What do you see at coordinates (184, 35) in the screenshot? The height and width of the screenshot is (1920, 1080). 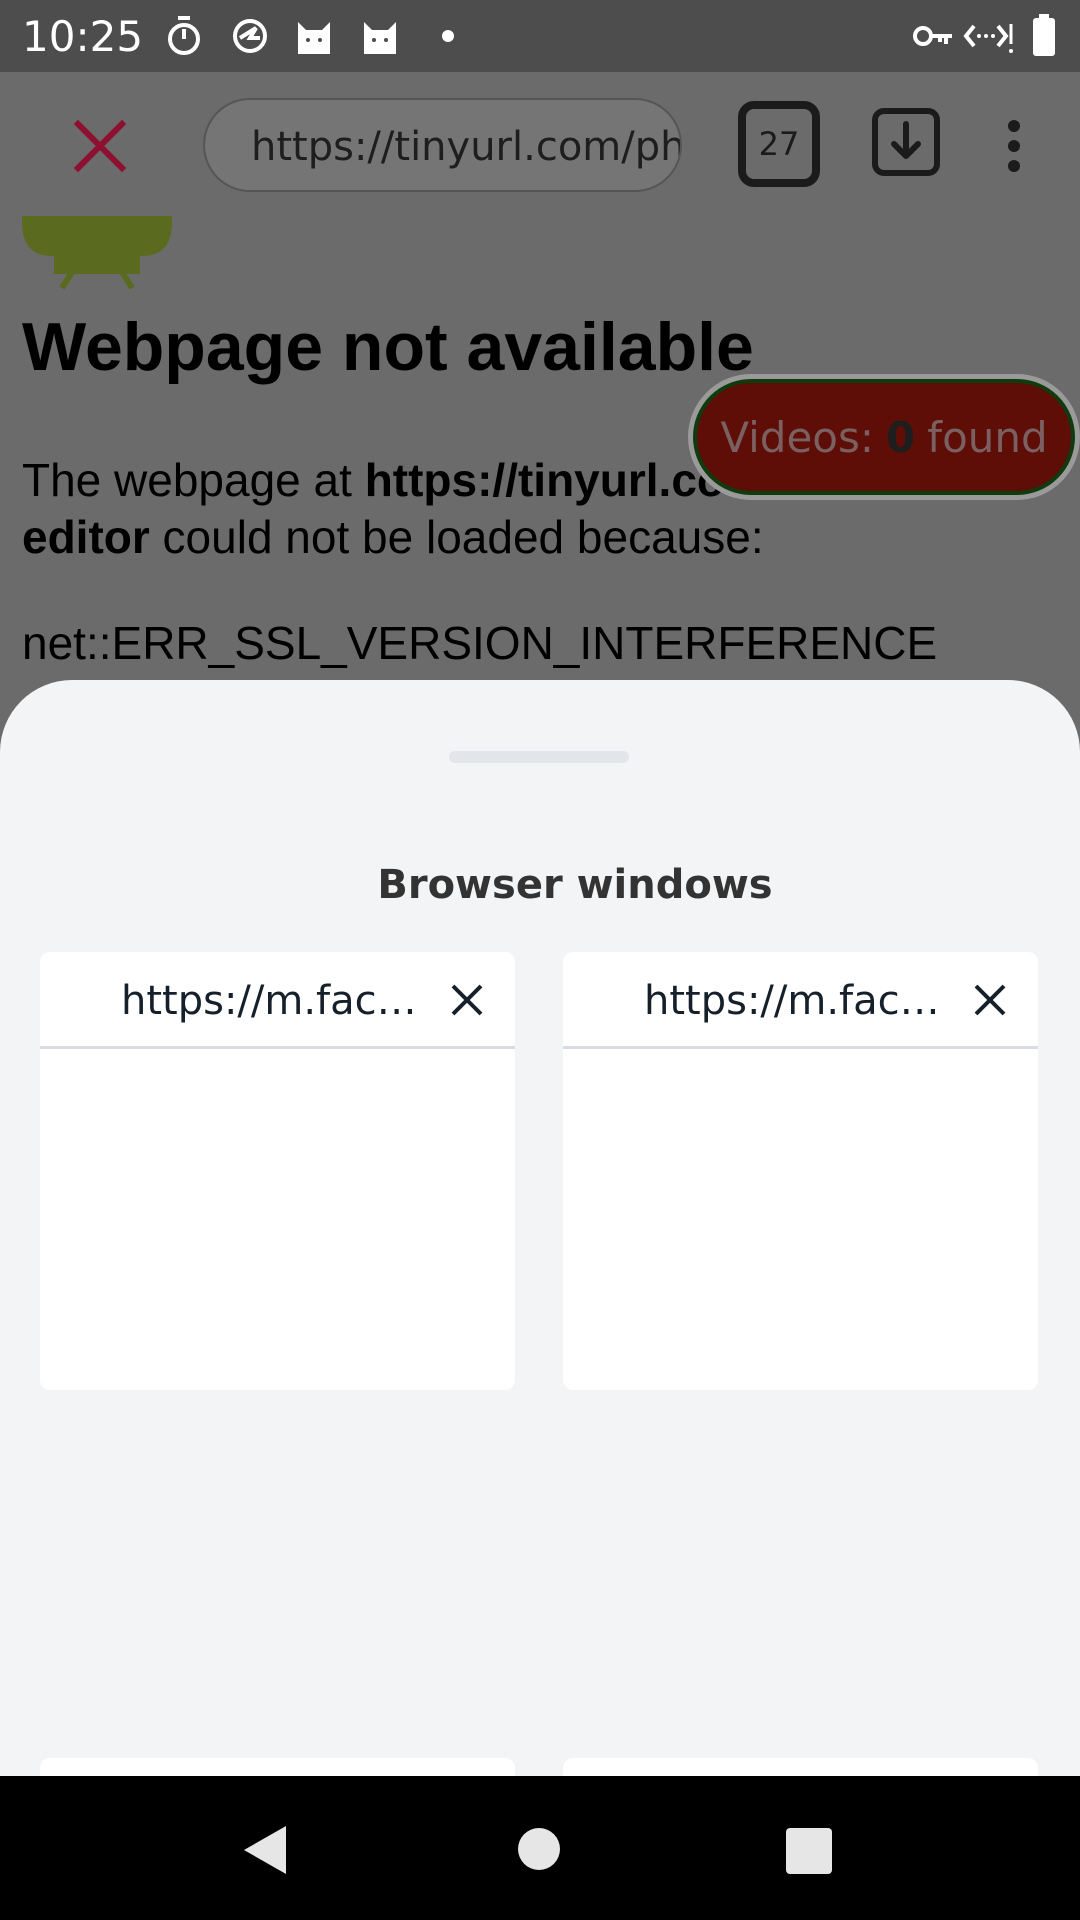 I see `stopwatch-icon` at bounding box center [184, 35].